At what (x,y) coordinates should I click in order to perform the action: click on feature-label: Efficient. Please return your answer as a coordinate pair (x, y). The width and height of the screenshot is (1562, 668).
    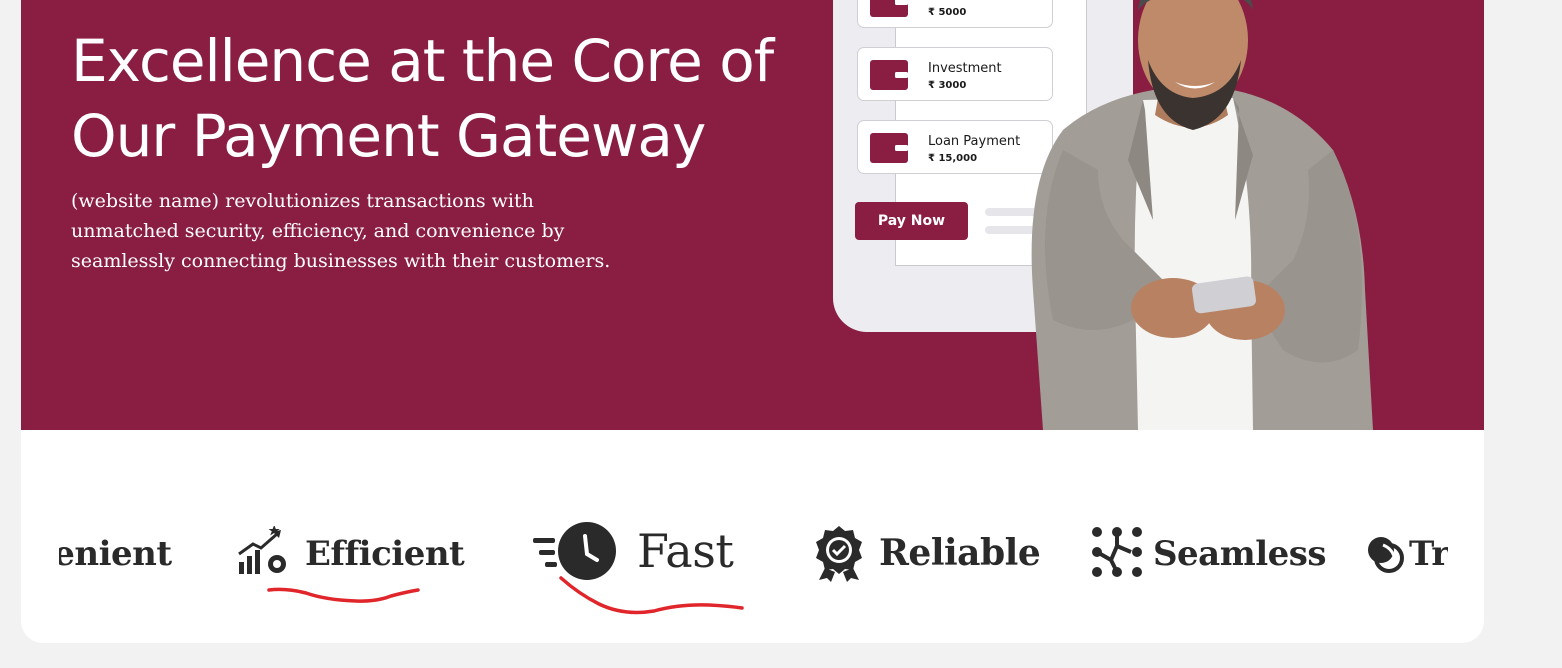
    Looking at the image, I should click on (385, 554).